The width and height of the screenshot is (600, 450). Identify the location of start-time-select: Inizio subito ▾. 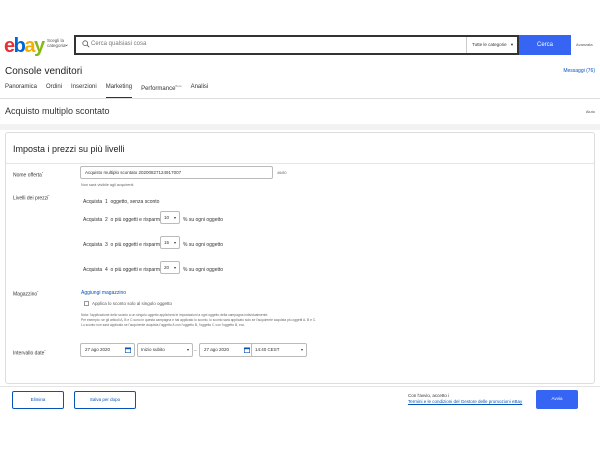
(165, 350).